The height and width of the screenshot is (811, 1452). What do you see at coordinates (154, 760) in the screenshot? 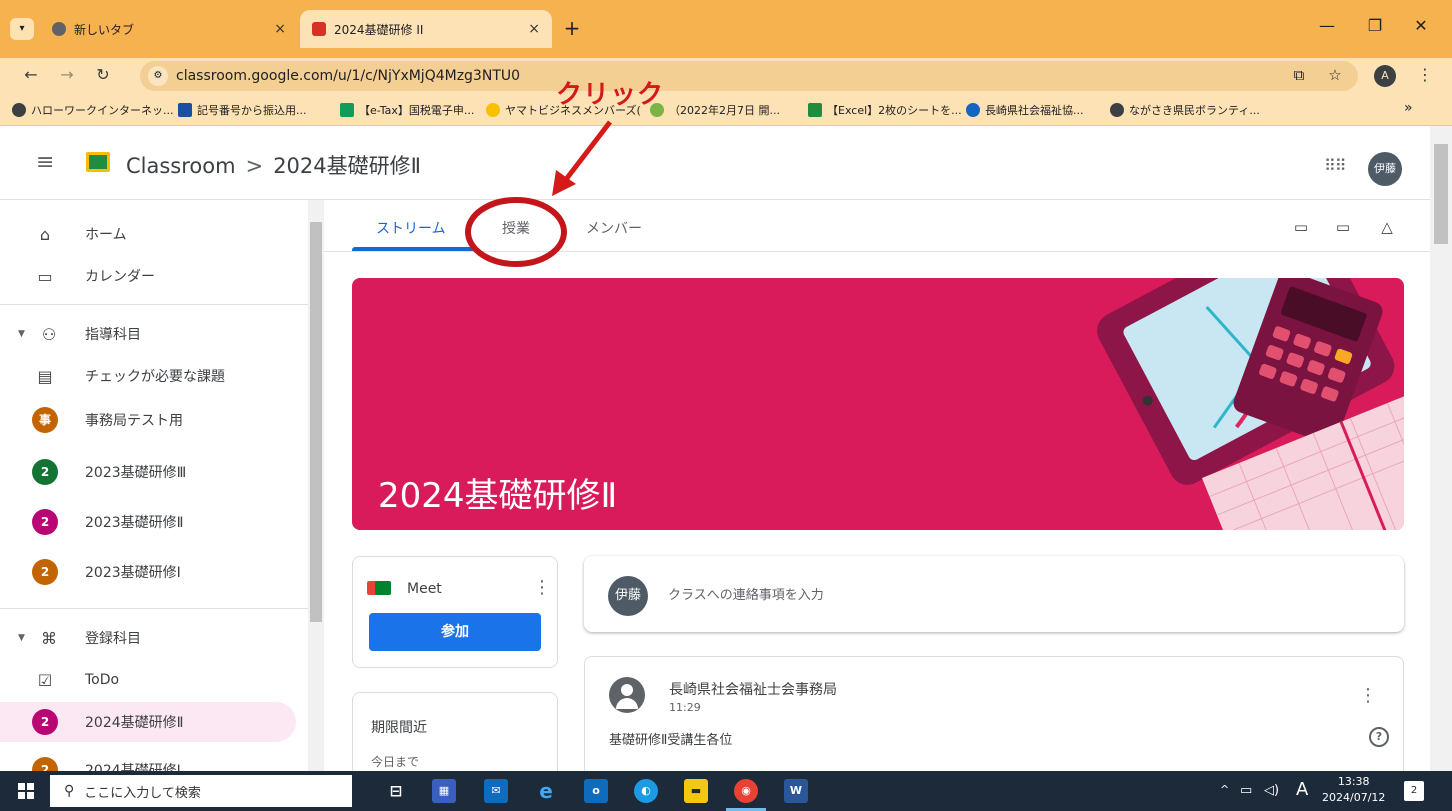
I see `sidebar-item-class: 2 2024基礎研修Ⅰ` at bounding box center [154, 760].